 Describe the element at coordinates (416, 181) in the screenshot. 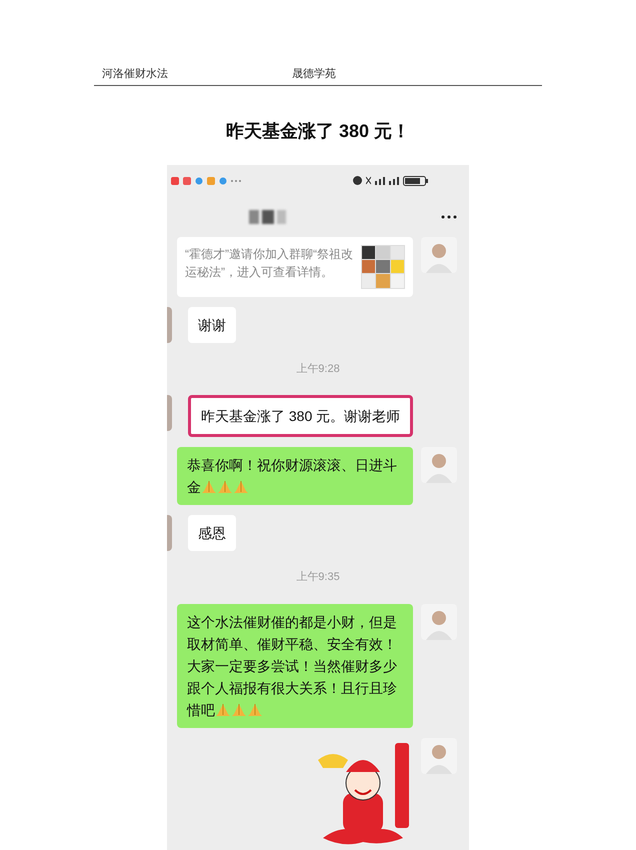

I see `battery-icon` at that location.